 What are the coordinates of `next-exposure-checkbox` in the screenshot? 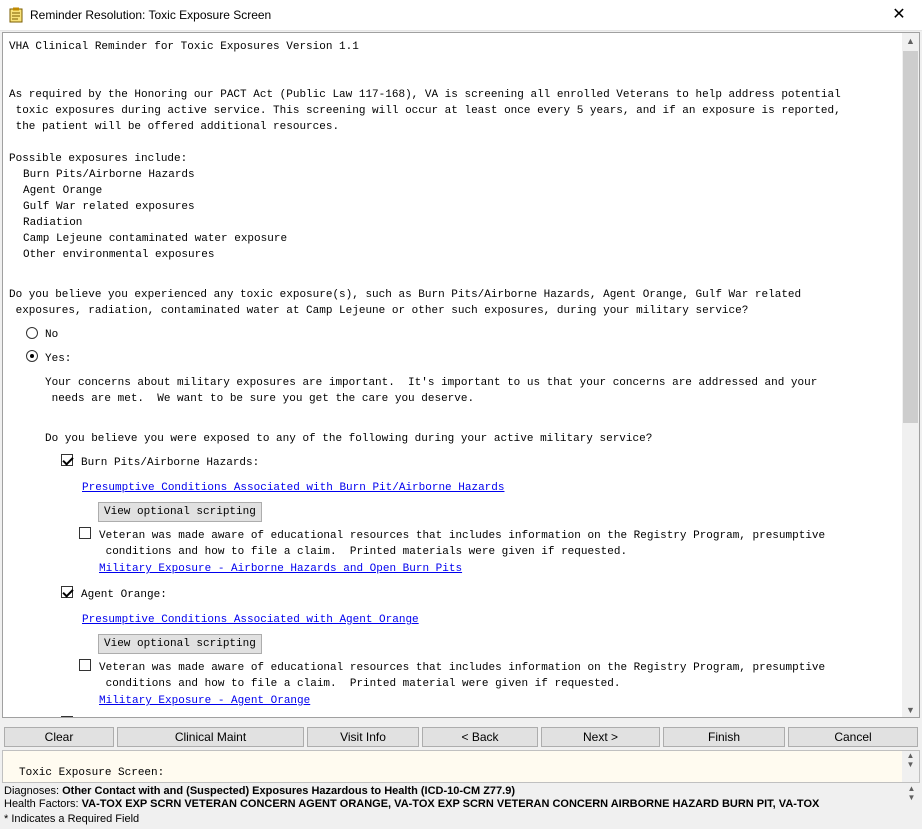 It's located at (67, 716).